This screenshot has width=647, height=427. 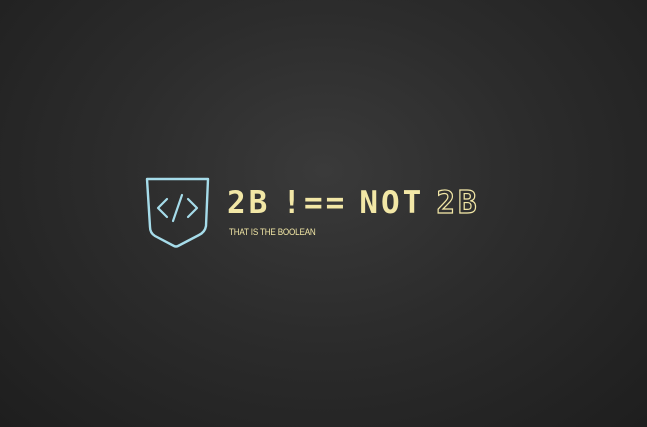 I want to click on title-part-not: NOT, so click(x=392, y=203).